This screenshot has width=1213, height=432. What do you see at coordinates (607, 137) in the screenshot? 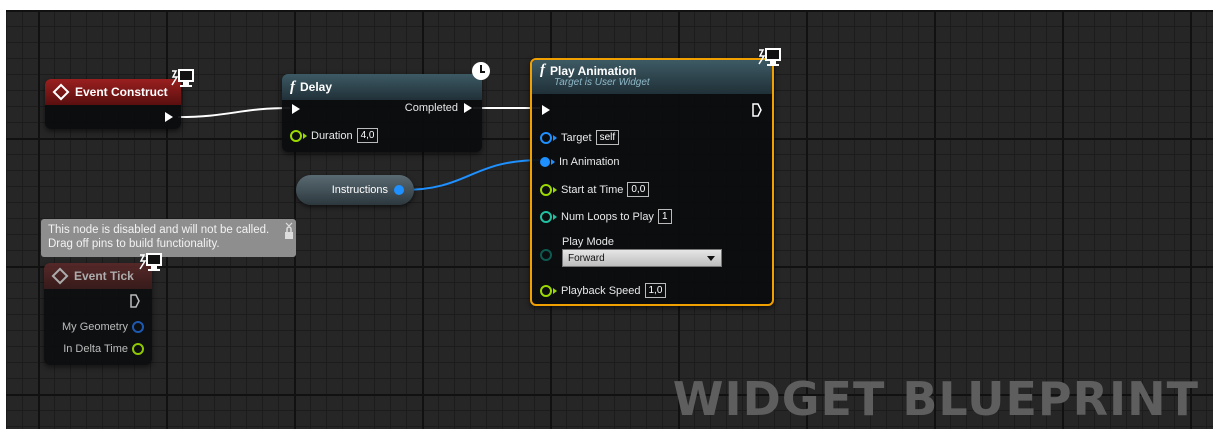
I see `target-value-field: self` at bounding box center [607, 137].